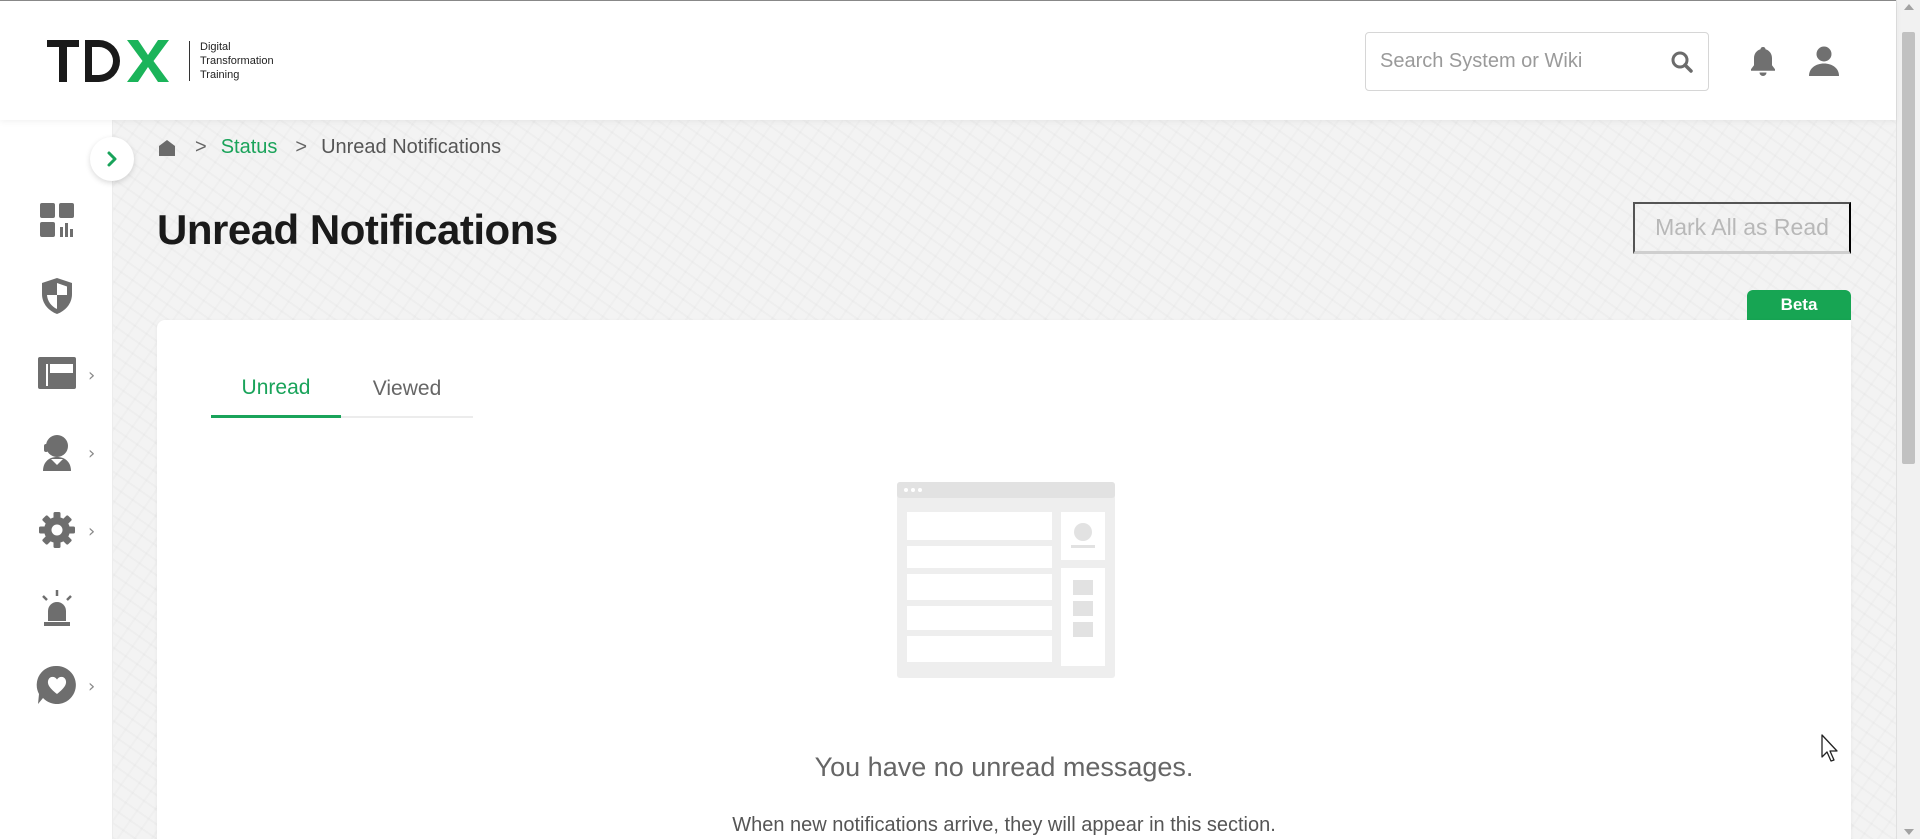 The image size is (1920, 839). Describe the element at coordinates (1004, 767) in the screenshot. I see `empty-state-title: You have no unread messages.` at that location.